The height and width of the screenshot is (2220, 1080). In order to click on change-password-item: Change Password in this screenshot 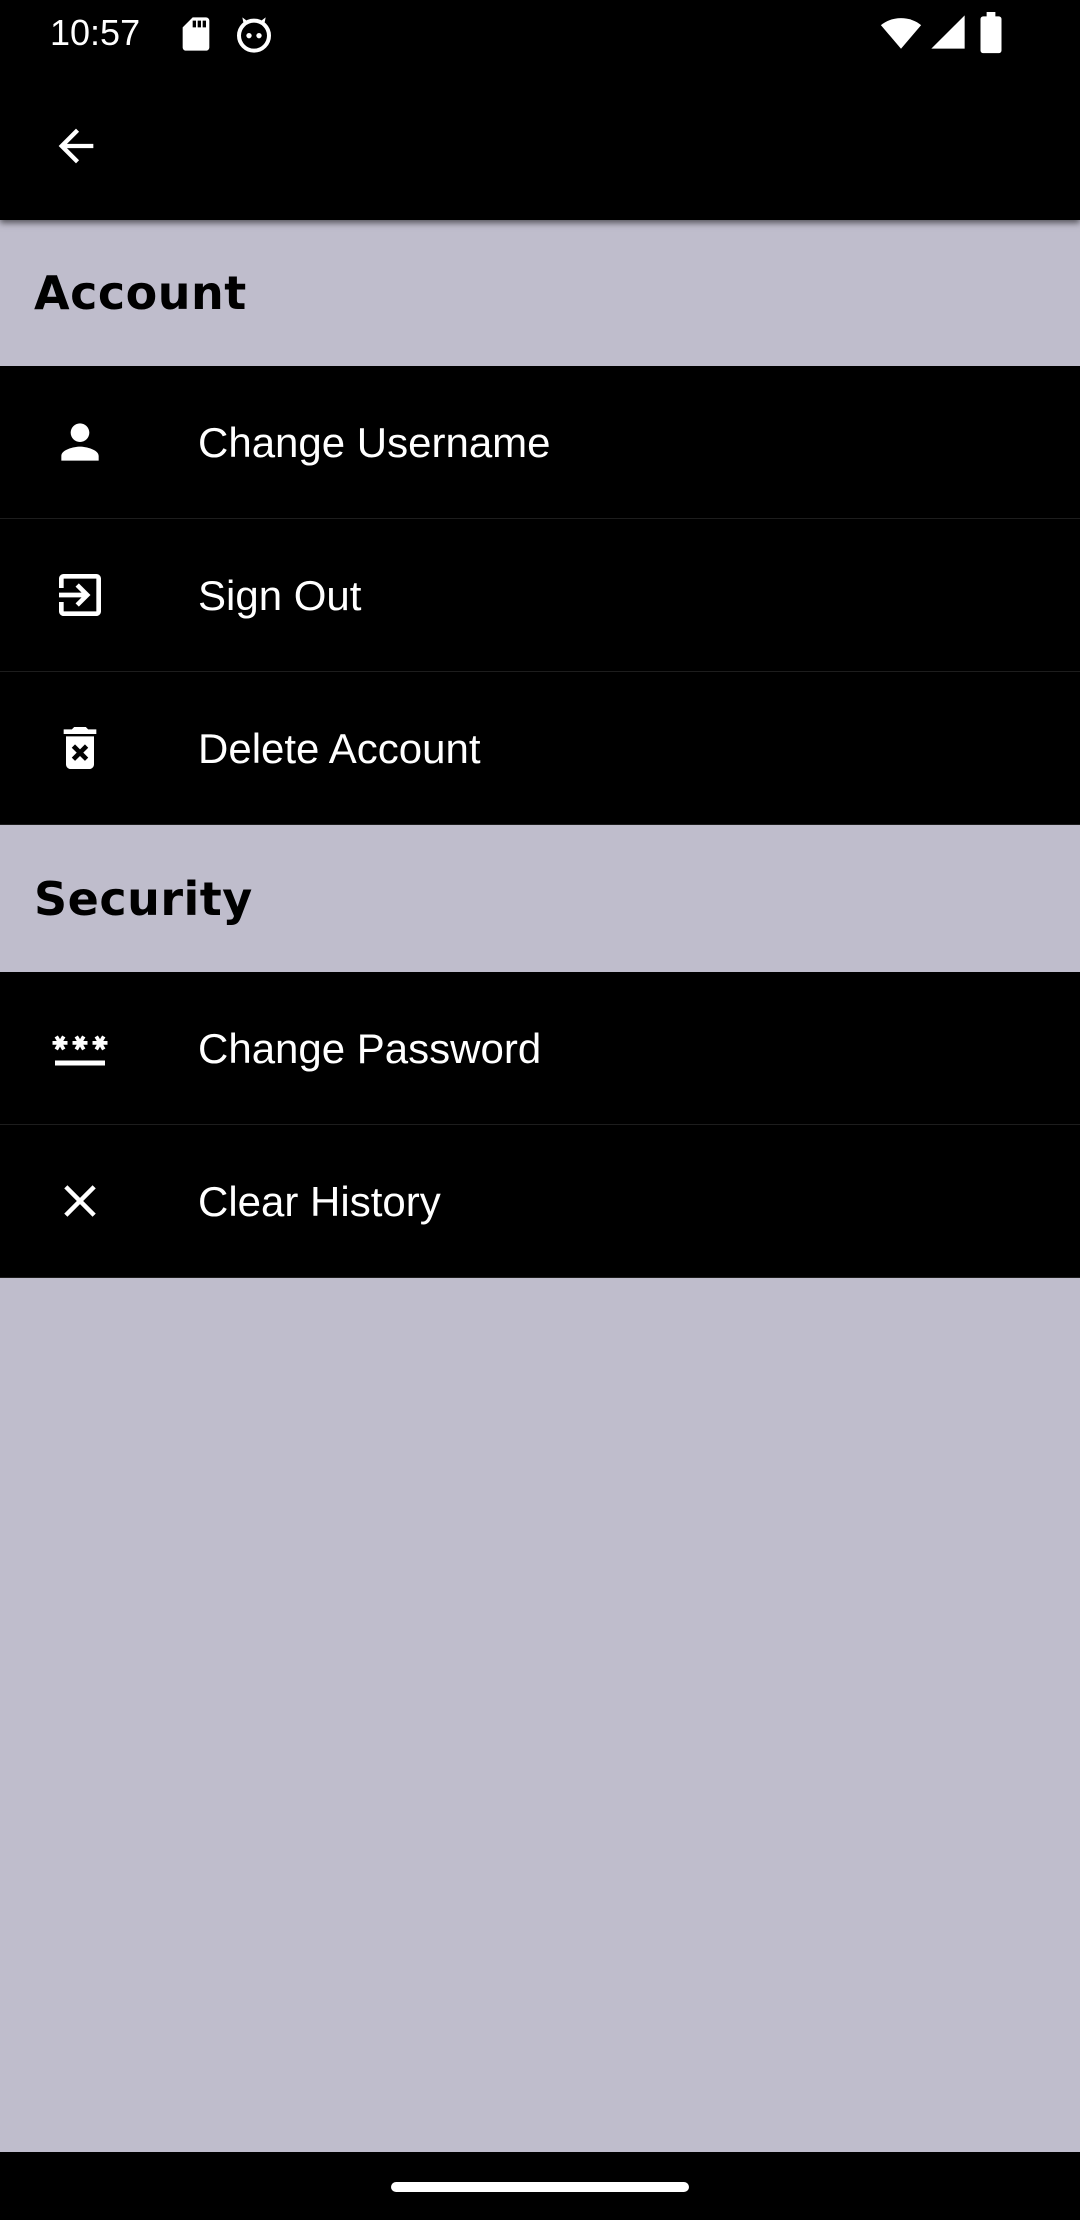, I will do `click(540, 1048)`.